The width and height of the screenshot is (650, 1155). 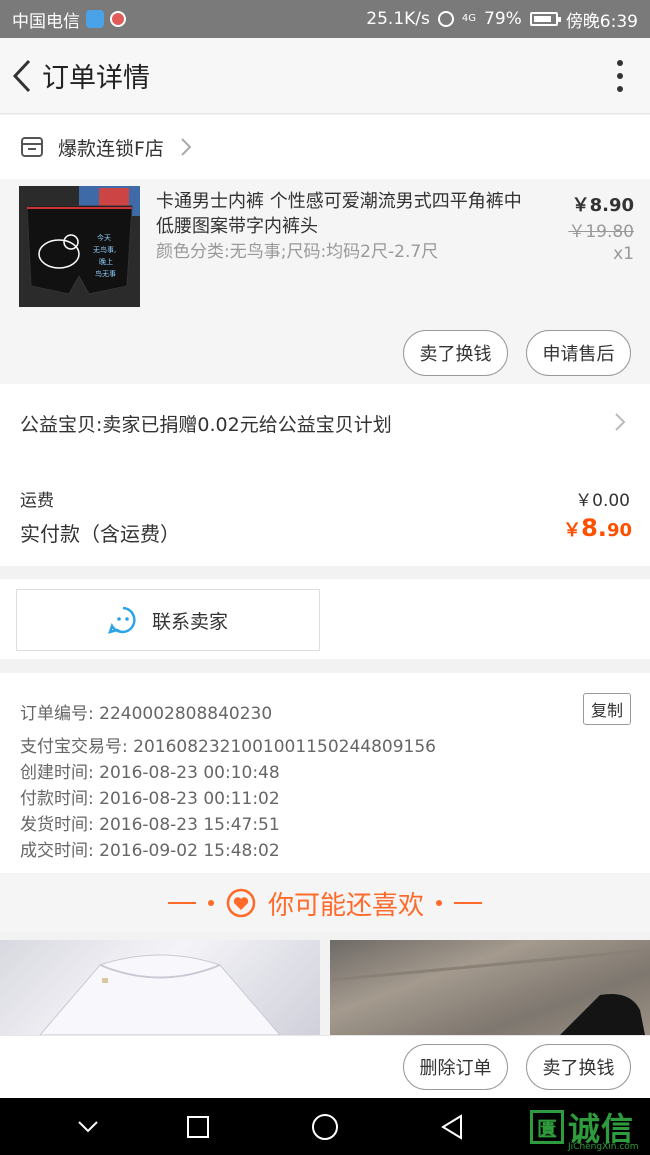 I want to click on battery-icon, so click(x=545, y=19).